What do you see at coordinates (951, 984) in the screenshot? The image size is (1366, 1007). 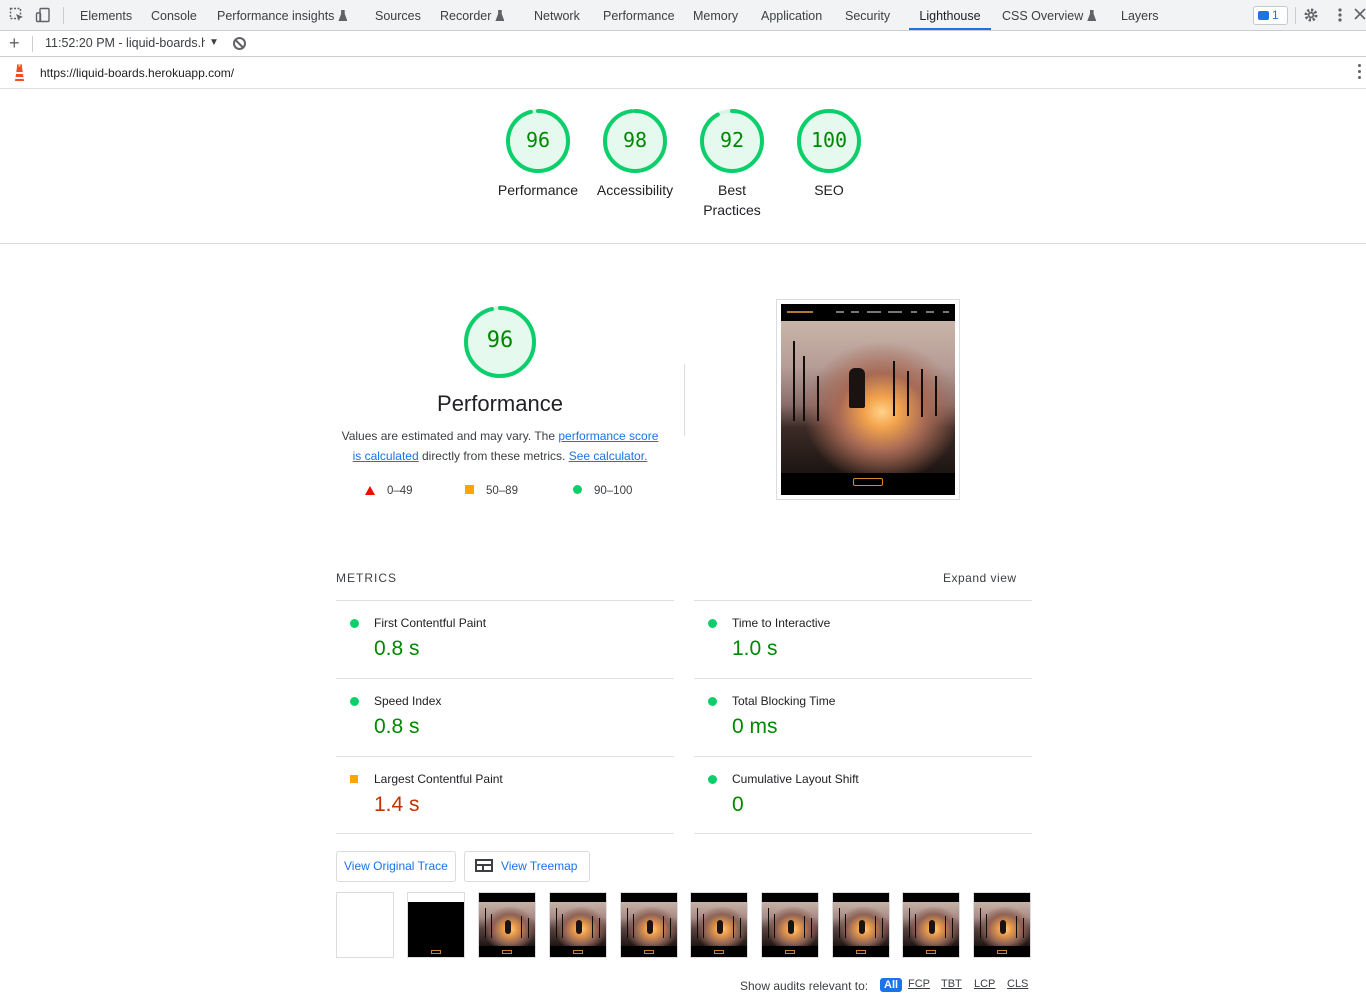 I see `filter-tbt: TBT` at bounding box center [951, 984].